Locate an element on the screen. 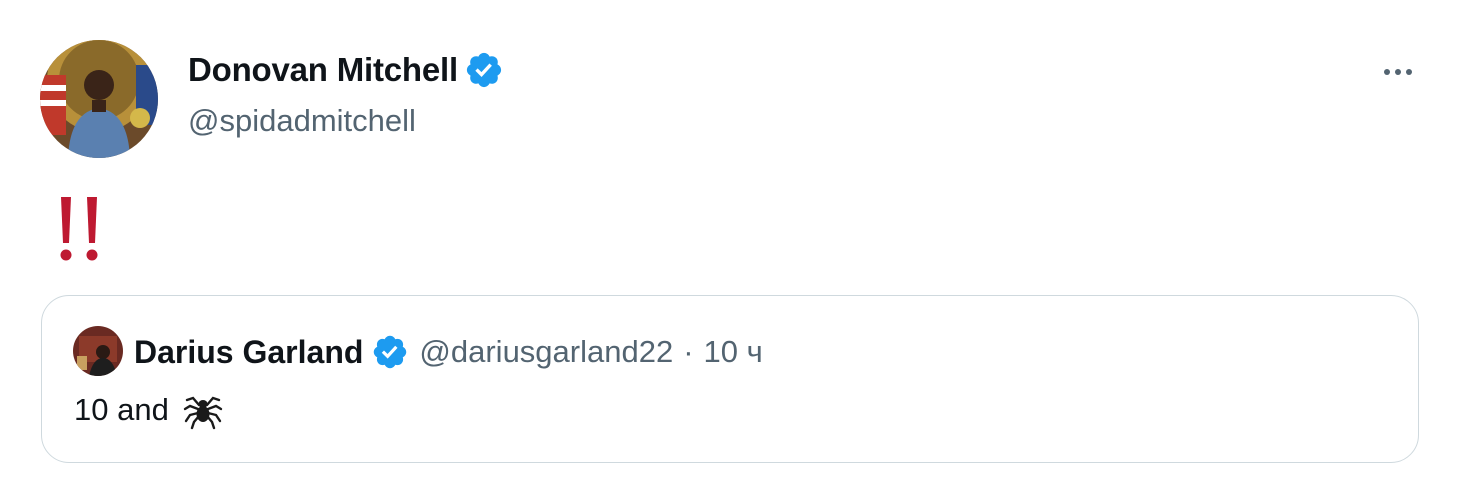  quoted-author-avatar is located at coordinates (98, 351).